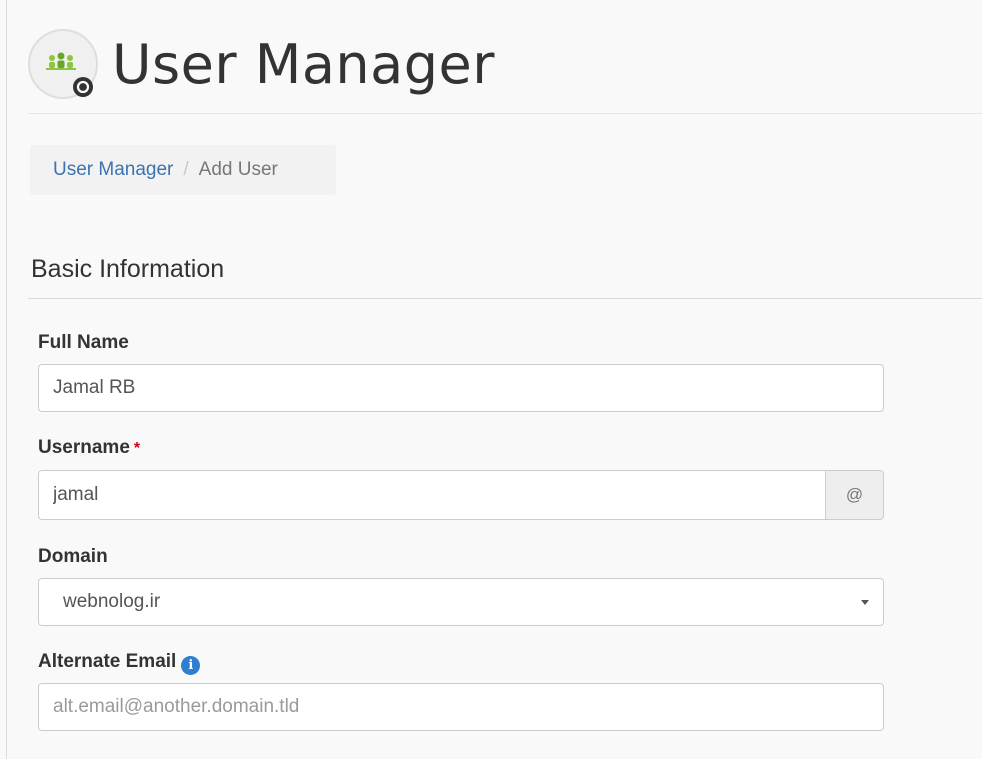 This screenshot has height=759, width=982. Describe the element at coordinates (113, 170) in the screenshot. I see `breadcrumb-link-user-manager: User Manager` at that location.